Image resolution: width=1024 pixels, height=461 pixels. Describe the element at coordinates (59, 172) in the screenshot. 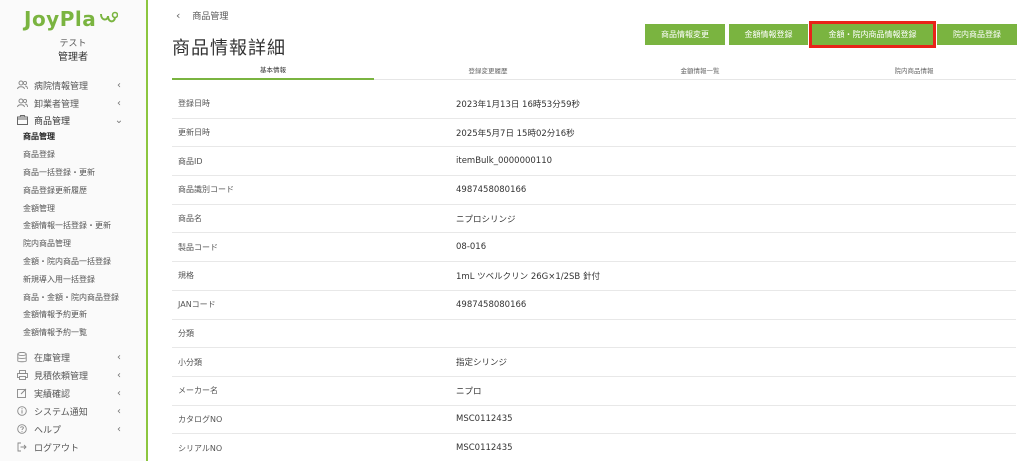

I see `sidebar-item-product-bulk: 商品一括登録・更新` at that location.